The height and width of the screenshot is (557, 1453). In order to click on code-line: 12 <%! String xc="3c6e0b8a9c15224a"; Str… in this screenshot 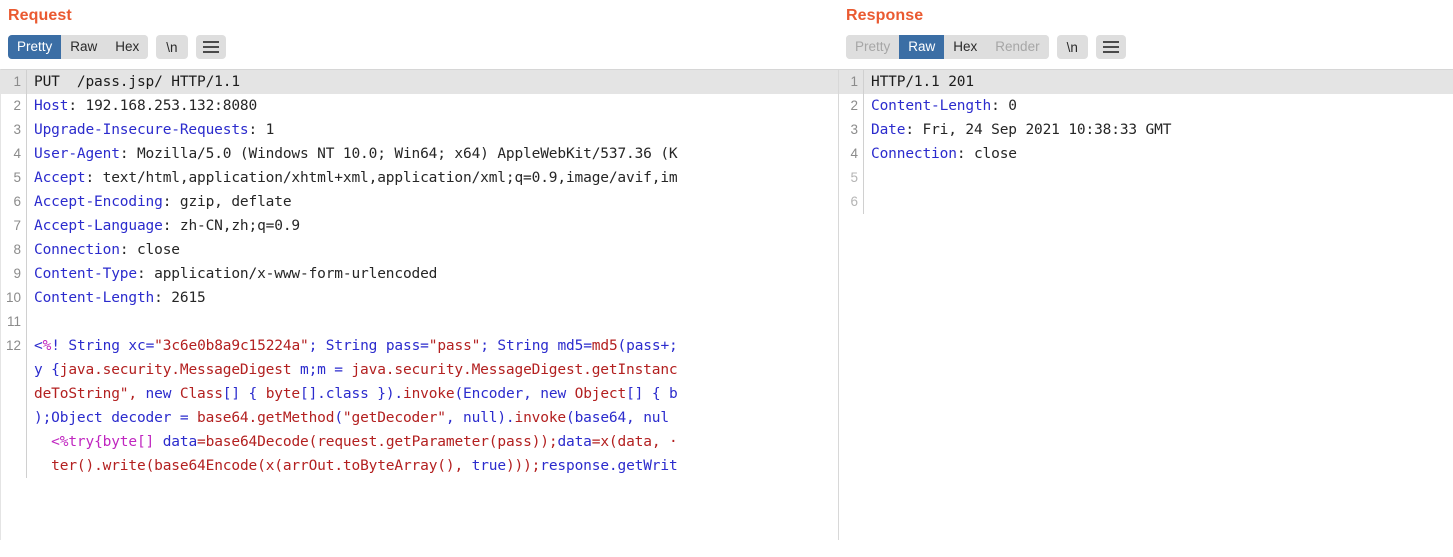, I will do `click(430, 346)`.